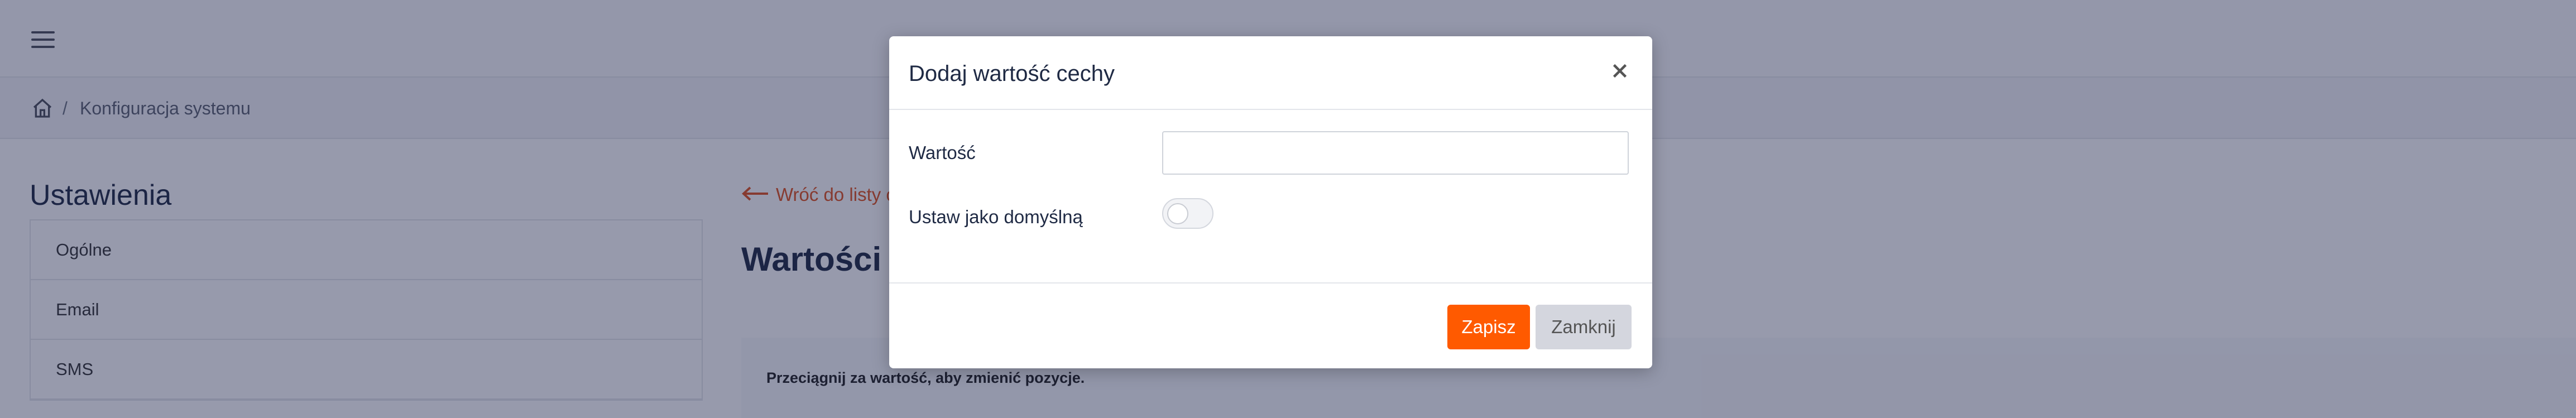 The width and height of the screenshot is (2576, 418). I want to click on value-label: Wartość, so click(942, 152).